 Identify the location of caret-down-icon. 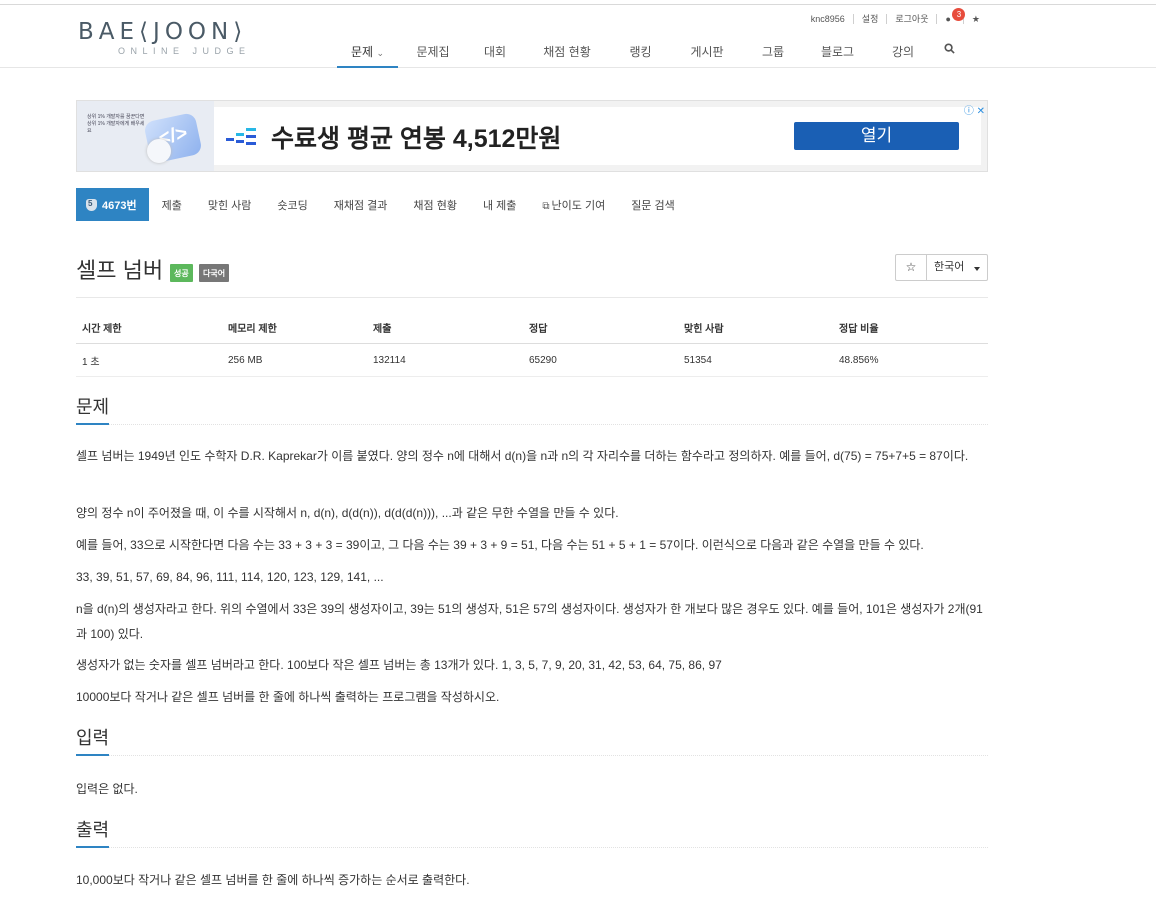
(977, 269).